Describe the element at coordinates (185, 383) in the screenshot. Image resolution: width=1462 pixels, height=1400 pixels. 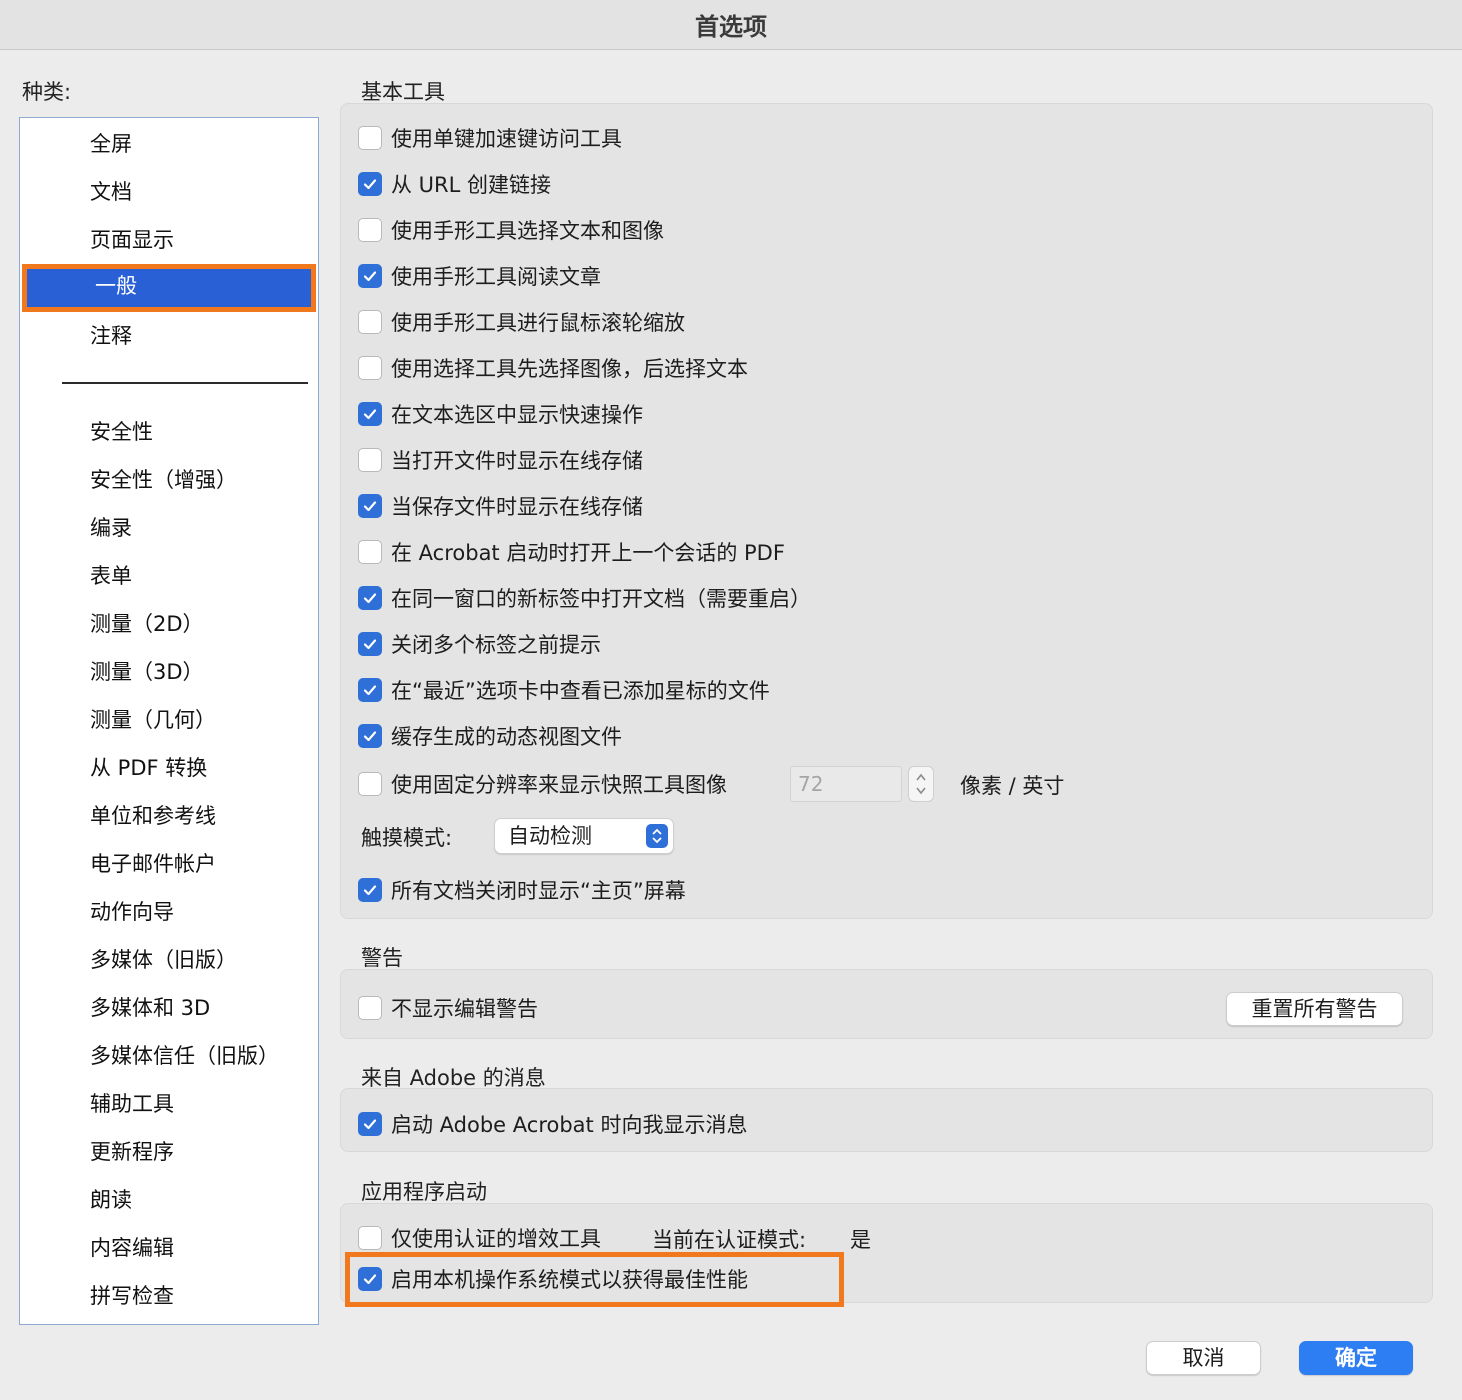
I see `category-divider` at that location.